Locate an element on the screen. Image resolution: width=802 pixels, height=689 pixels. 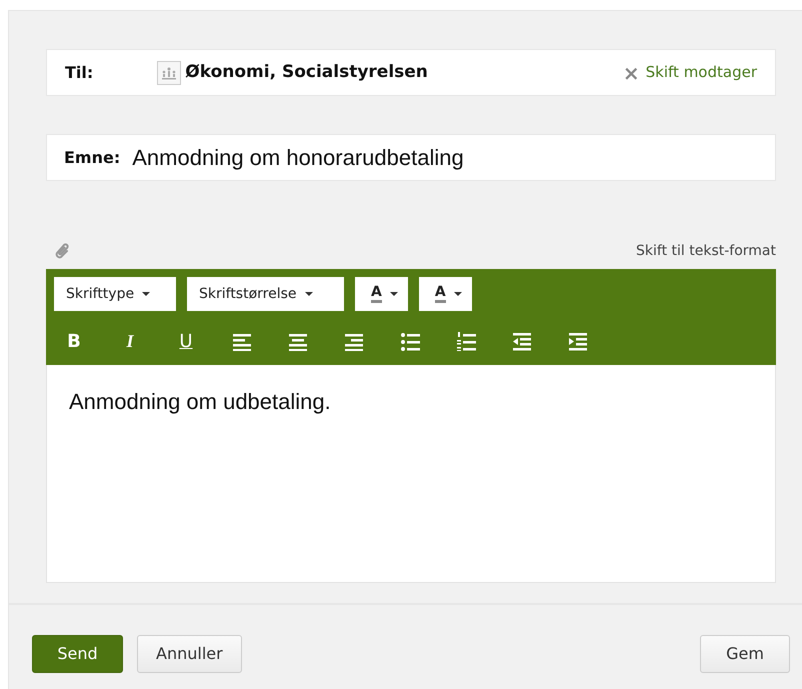
indent-icon is located at coordinates (578, 341).